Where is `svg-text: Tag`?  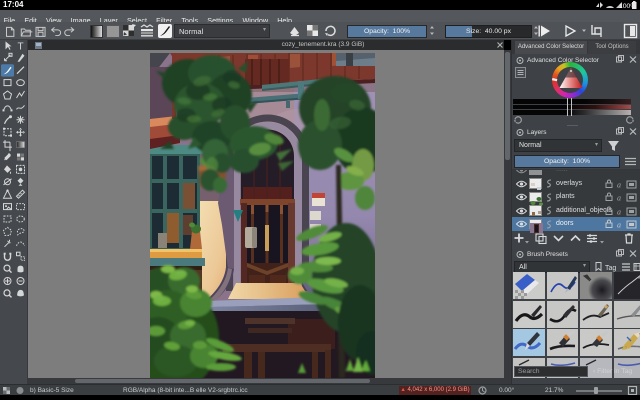
svg-text: Tag is located at coordinates (610, 268).